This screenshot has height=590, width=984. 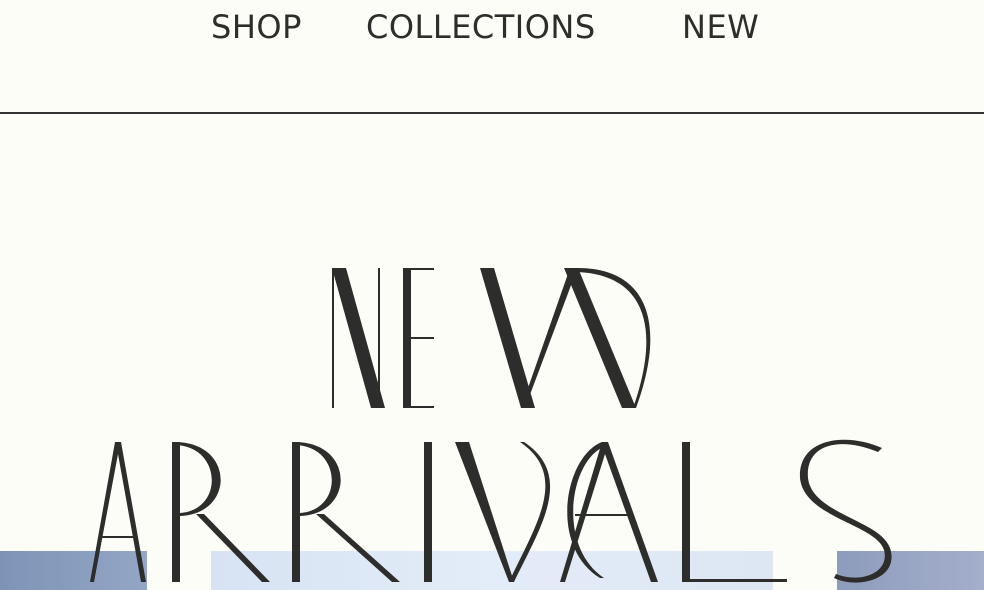 I want to click on nav-link-new: NEW, so click(x=720, y=27).